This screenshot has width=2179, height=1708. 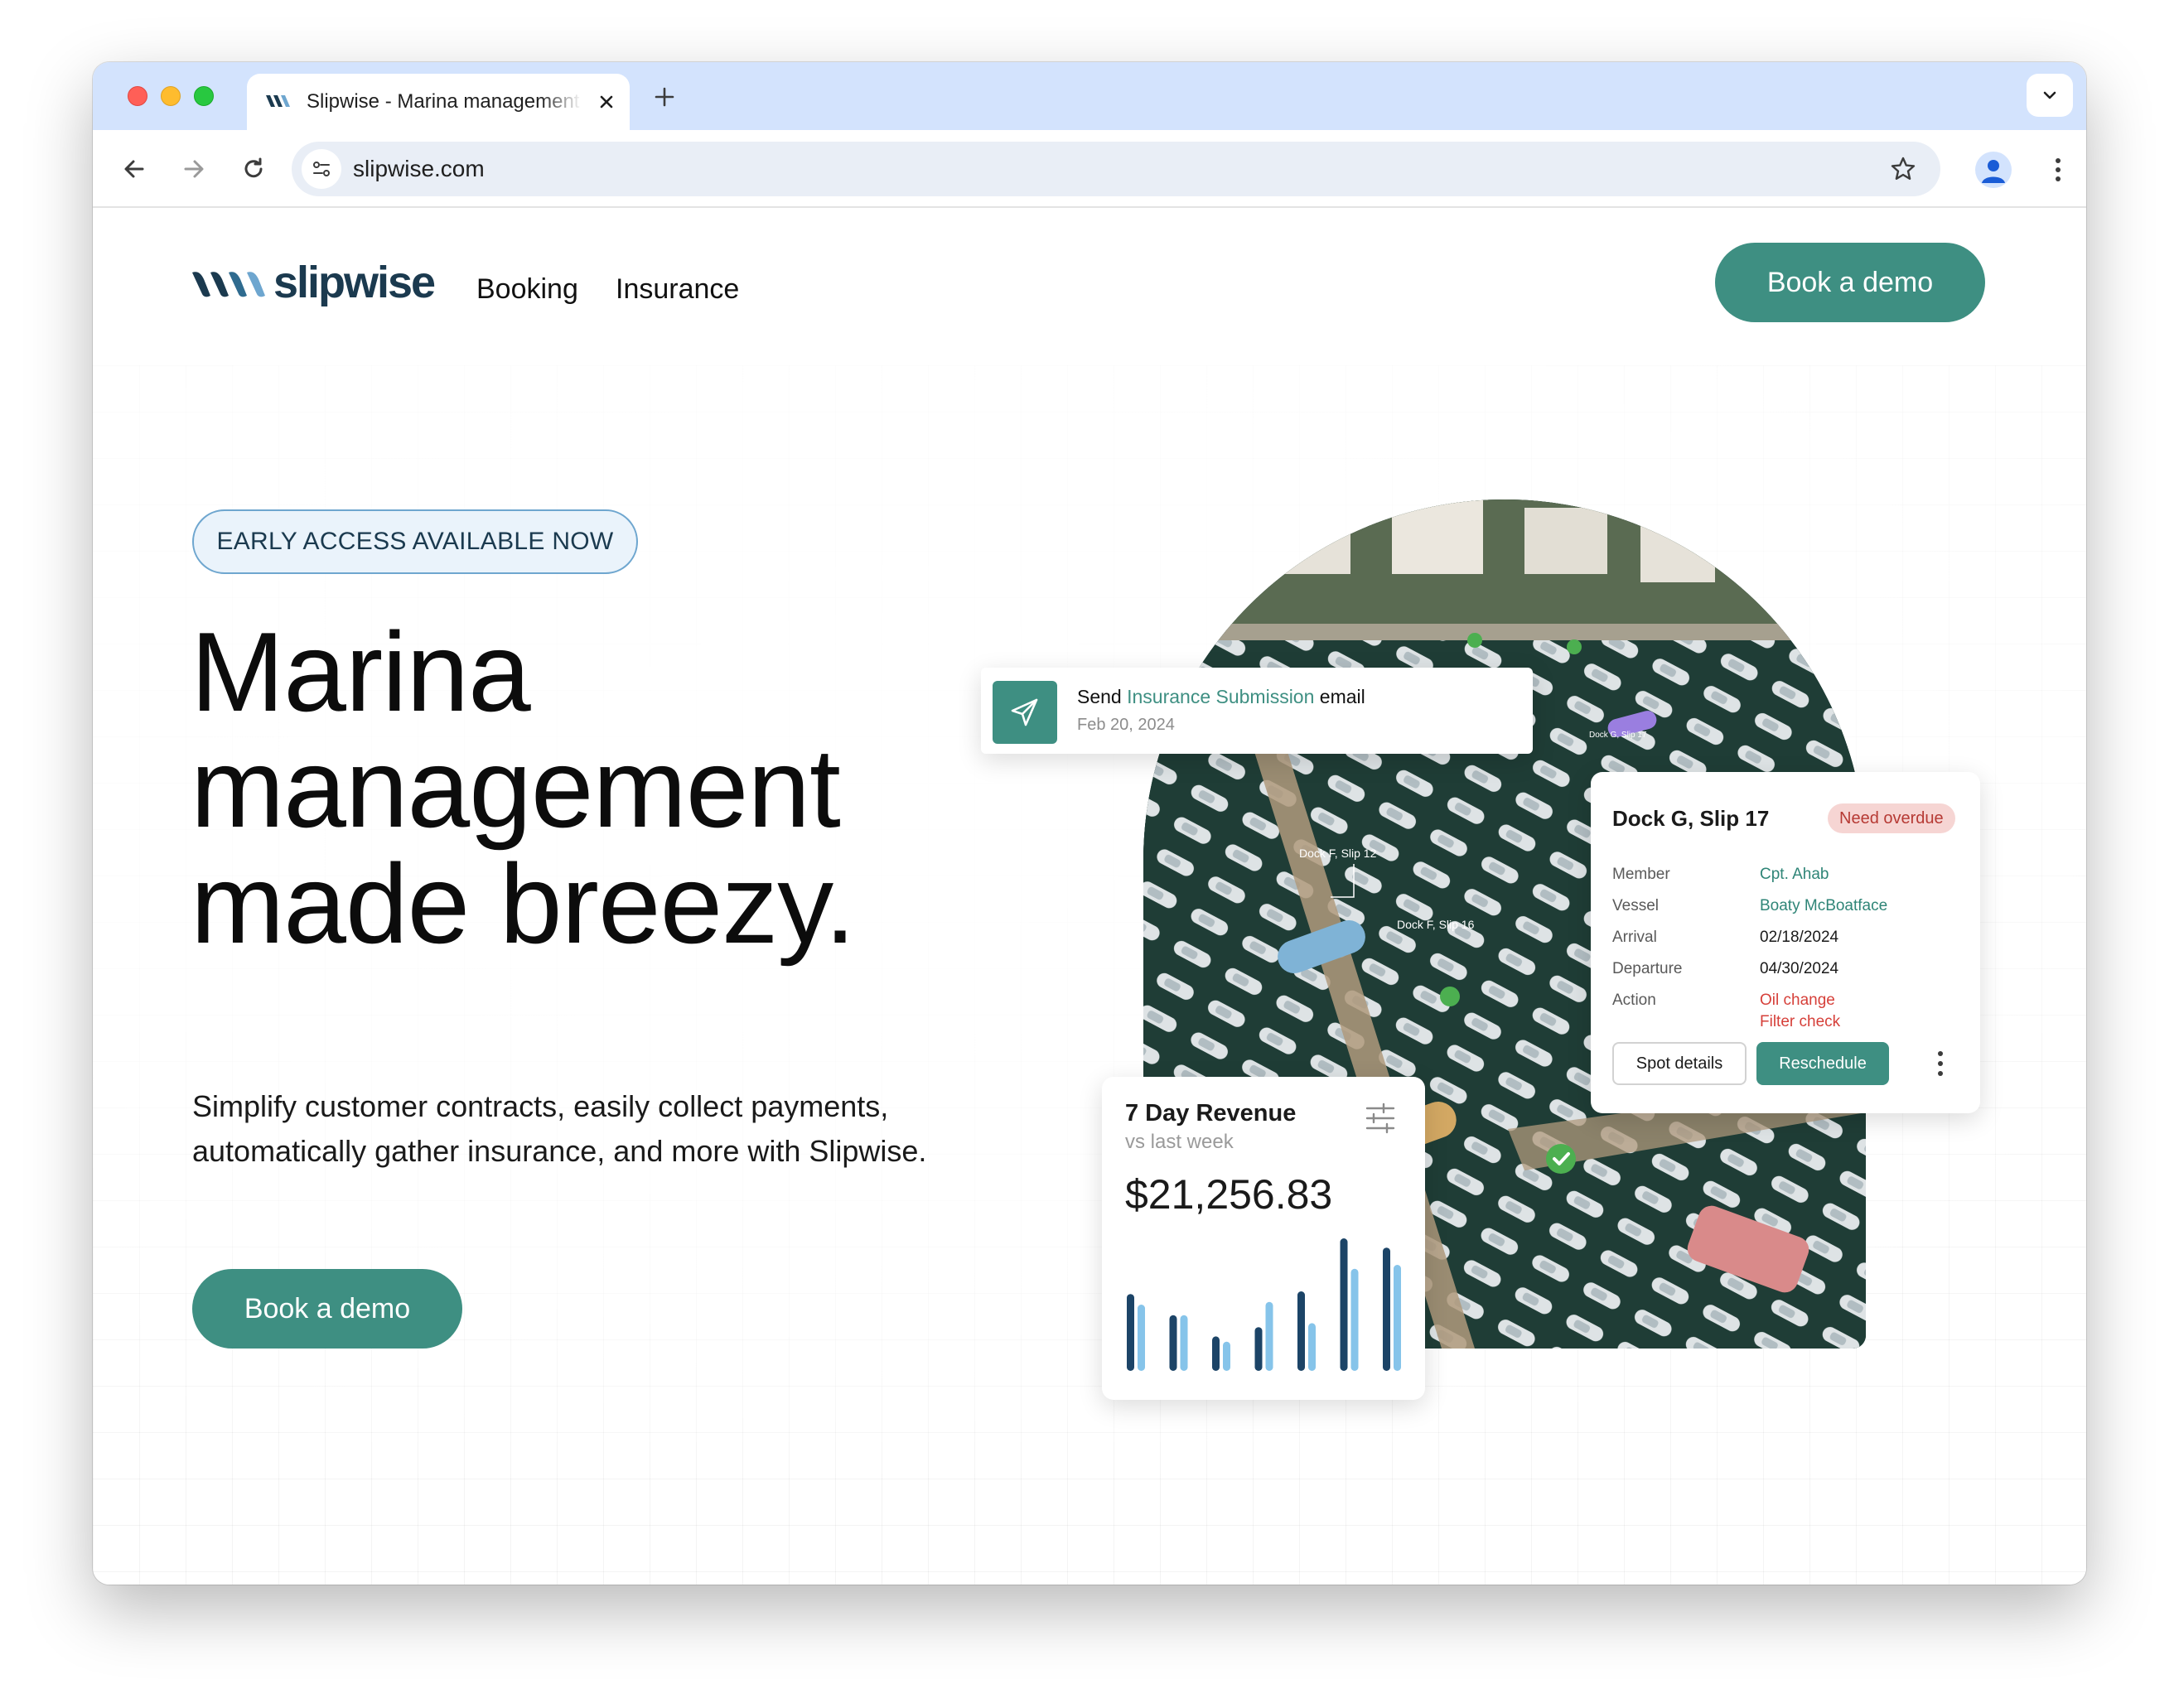 I want to click on bookmark-star-icon, so click(x=1903, y=169).